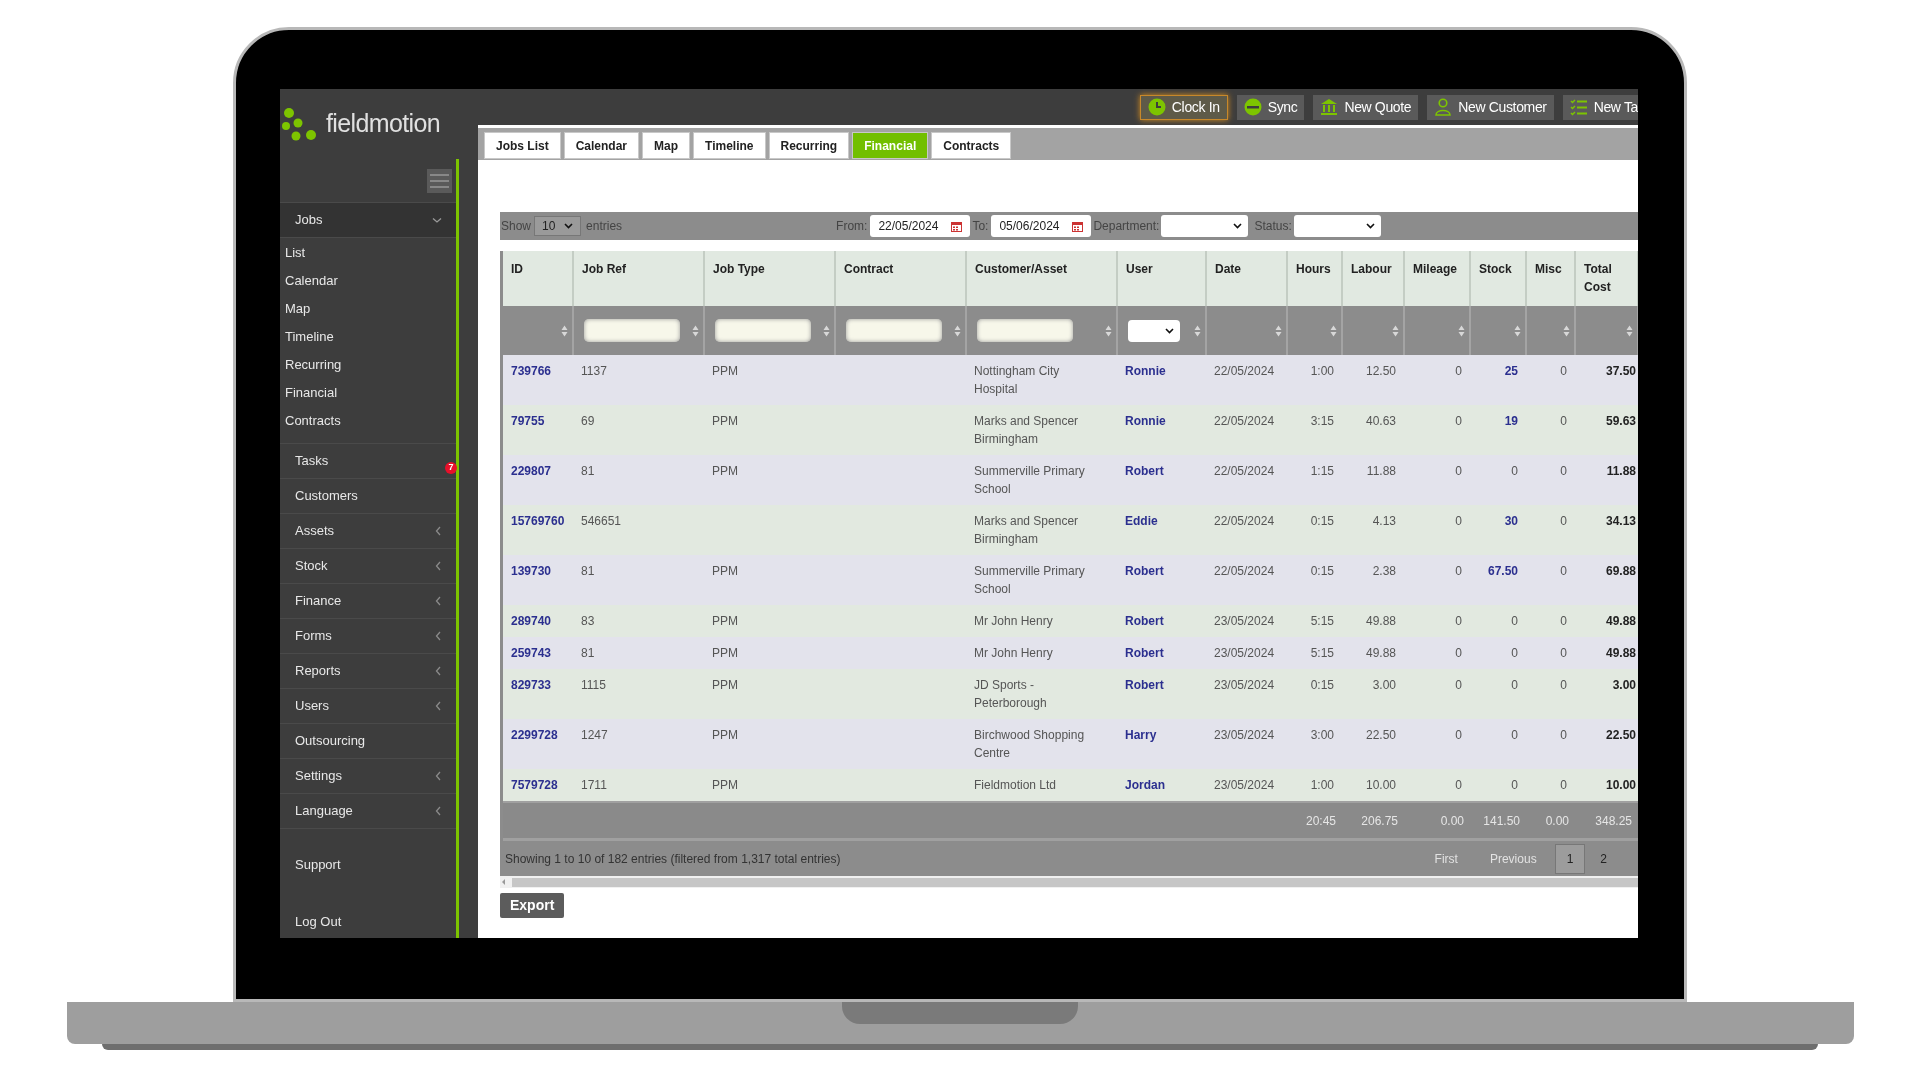 The width and height of the screenshot is (1920, 1080). What do you see at coordinates (1154, 330) in the screenshot?
I see `filter-select` at bounding box center [1154, 330].